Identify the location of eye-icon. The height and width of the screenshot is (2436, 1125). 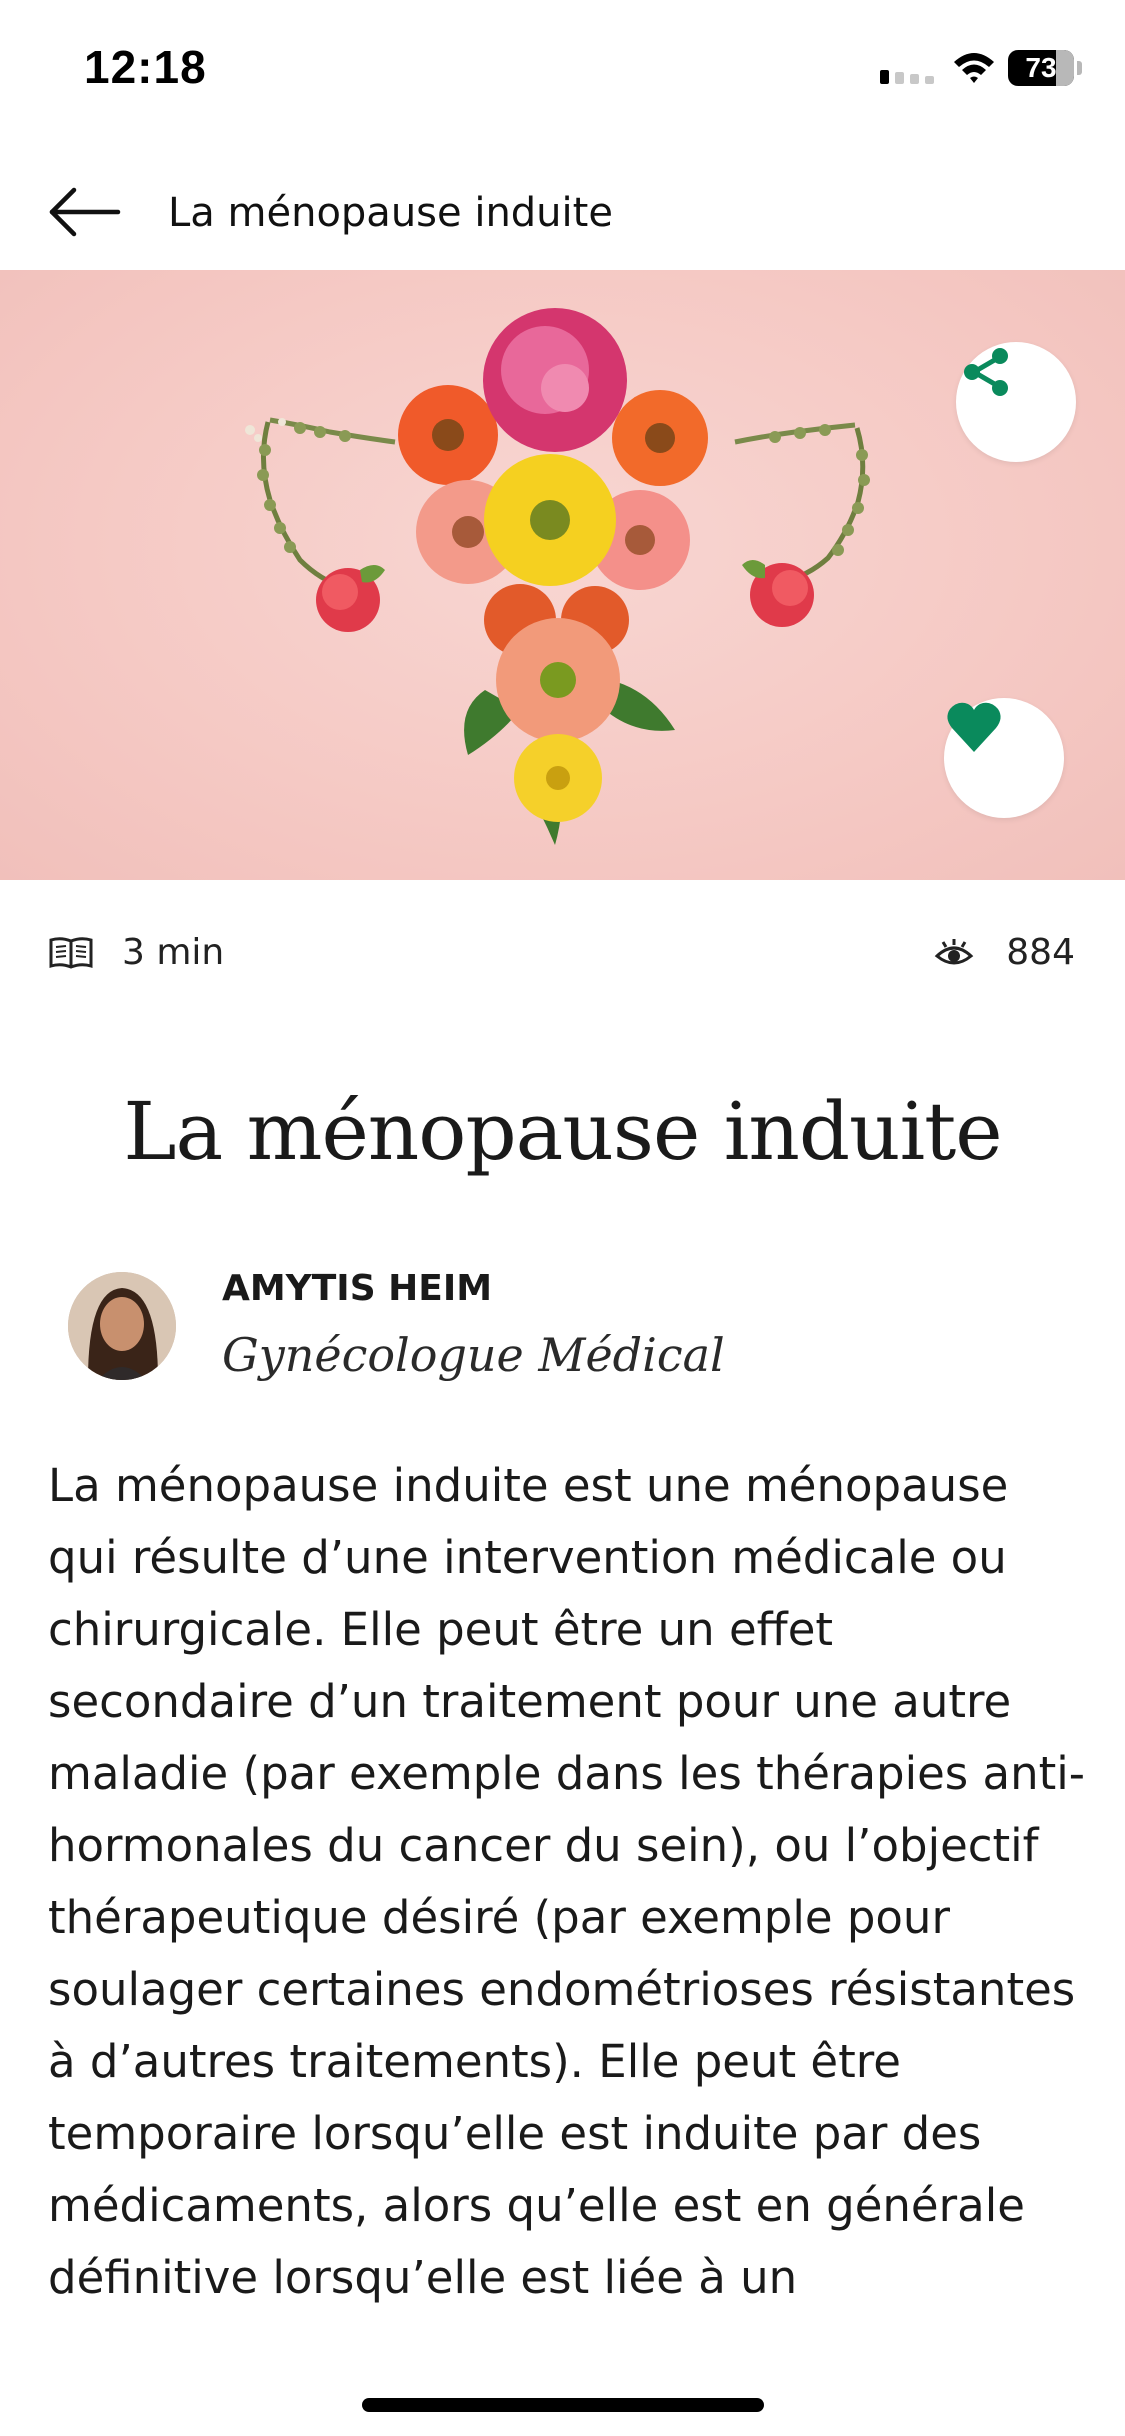
(954, 951).